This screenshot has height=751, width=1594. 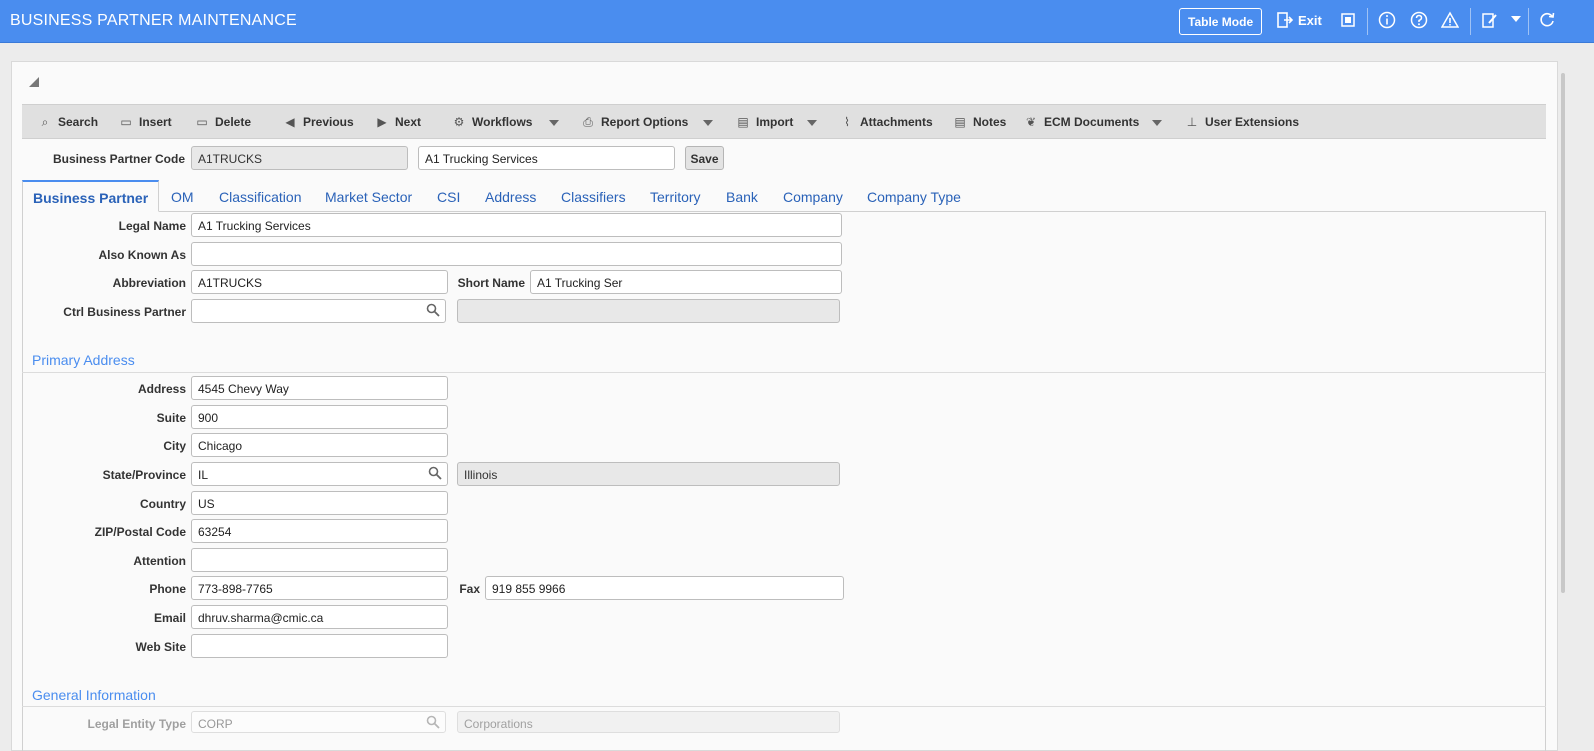 I want to click on search-button: ⌕ Search, so click(x=67, y=122).